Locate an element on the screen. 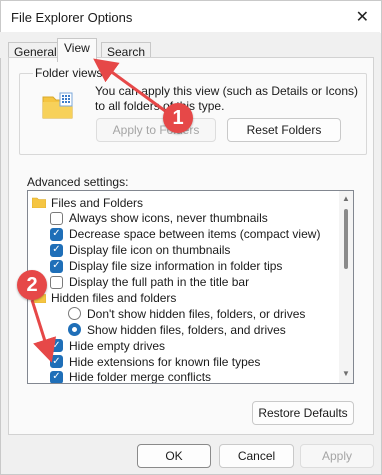  setting-label: Display the full path in the title bar is located at coordinates (159, 282).